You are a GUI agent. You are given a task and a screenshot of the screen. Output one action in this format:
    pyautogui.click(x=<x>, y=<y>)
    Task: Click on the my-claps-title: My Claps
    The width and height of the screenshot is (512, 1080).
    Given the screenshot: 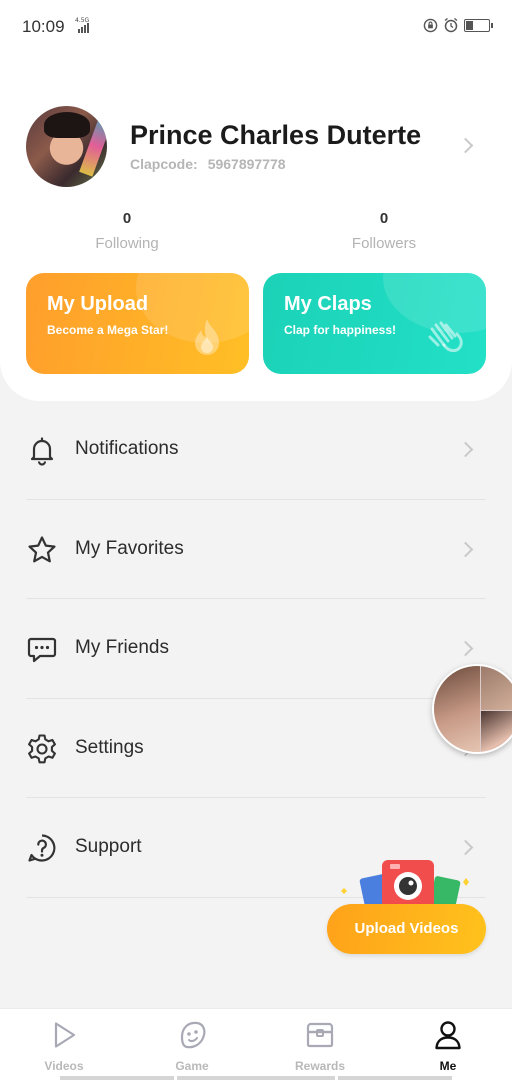 What is the action you would take?
    pyautogui.click(x=328, y=304)
    